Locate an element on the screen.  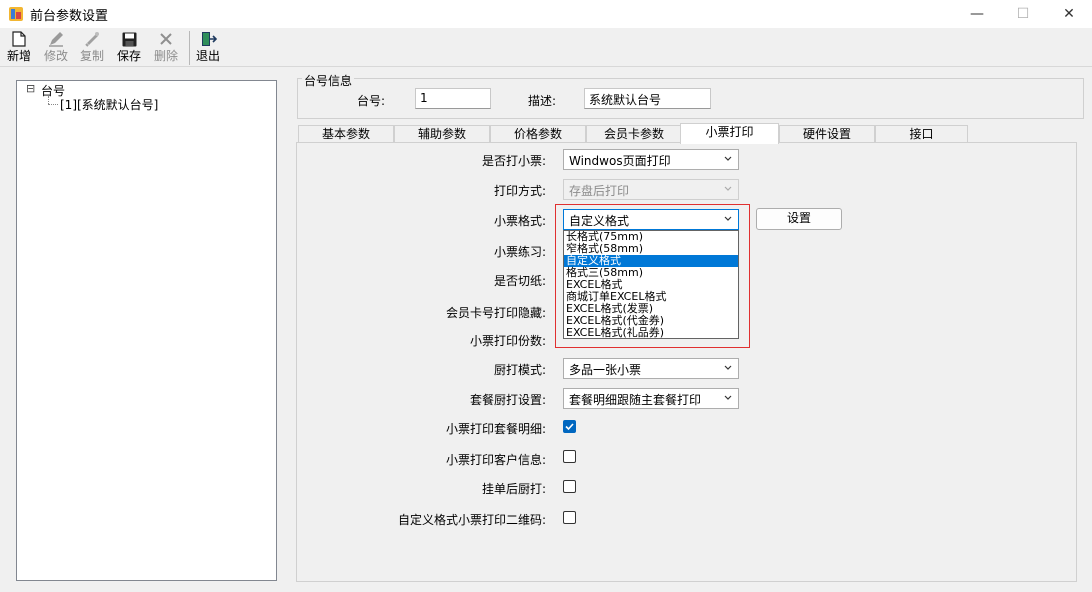
print-receipt-label: 是否打小票: is located at coordinates (513, 161).